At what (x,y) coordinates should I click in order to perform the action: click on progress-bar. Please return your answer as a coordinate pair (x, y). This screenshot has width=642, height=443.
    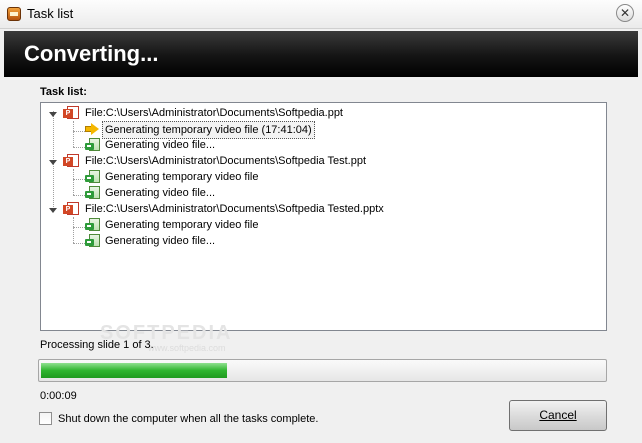
    Looking at the image, I should click on (322, 370).